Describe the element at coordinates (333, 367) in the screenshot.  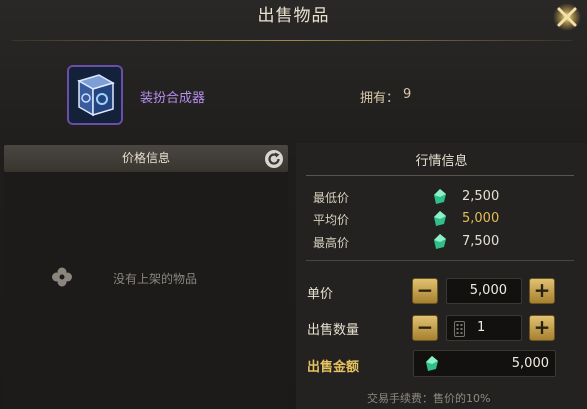
I see `total-amount-label: 出售金额` at that location.